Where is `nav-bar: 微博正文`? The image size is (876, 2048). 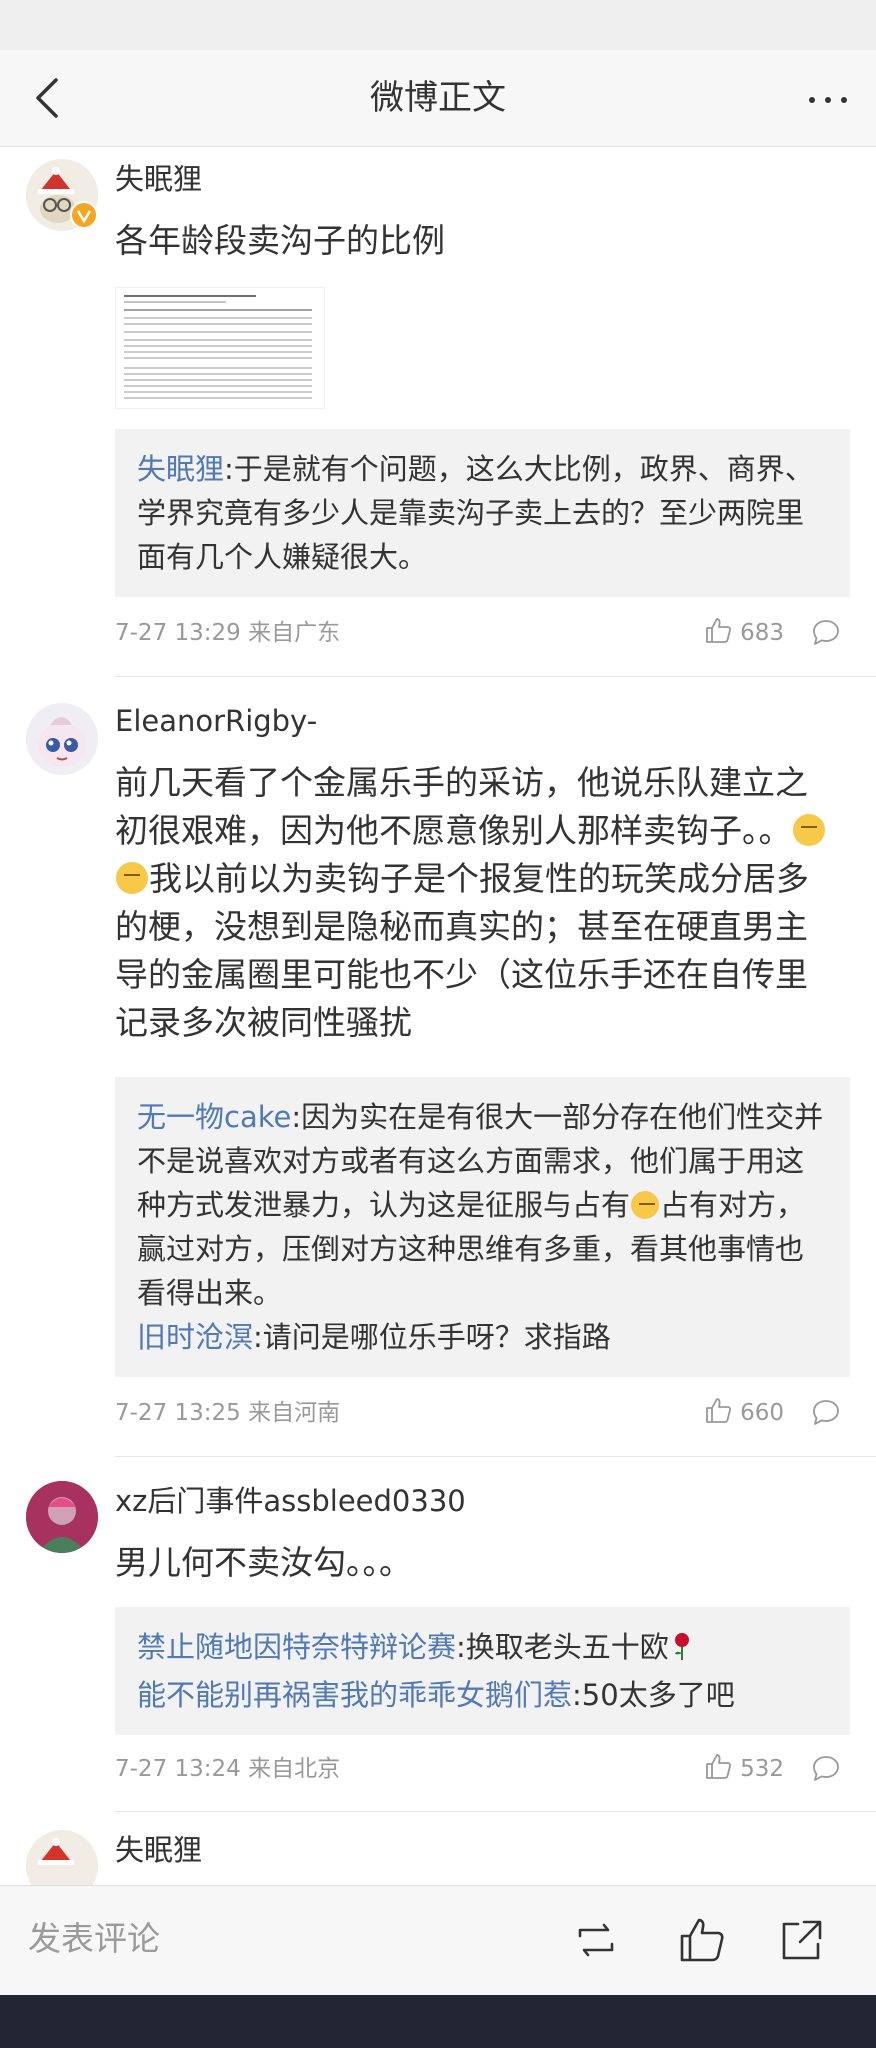 nav-bar: 微博正文 is located at coordinates (438, 98).